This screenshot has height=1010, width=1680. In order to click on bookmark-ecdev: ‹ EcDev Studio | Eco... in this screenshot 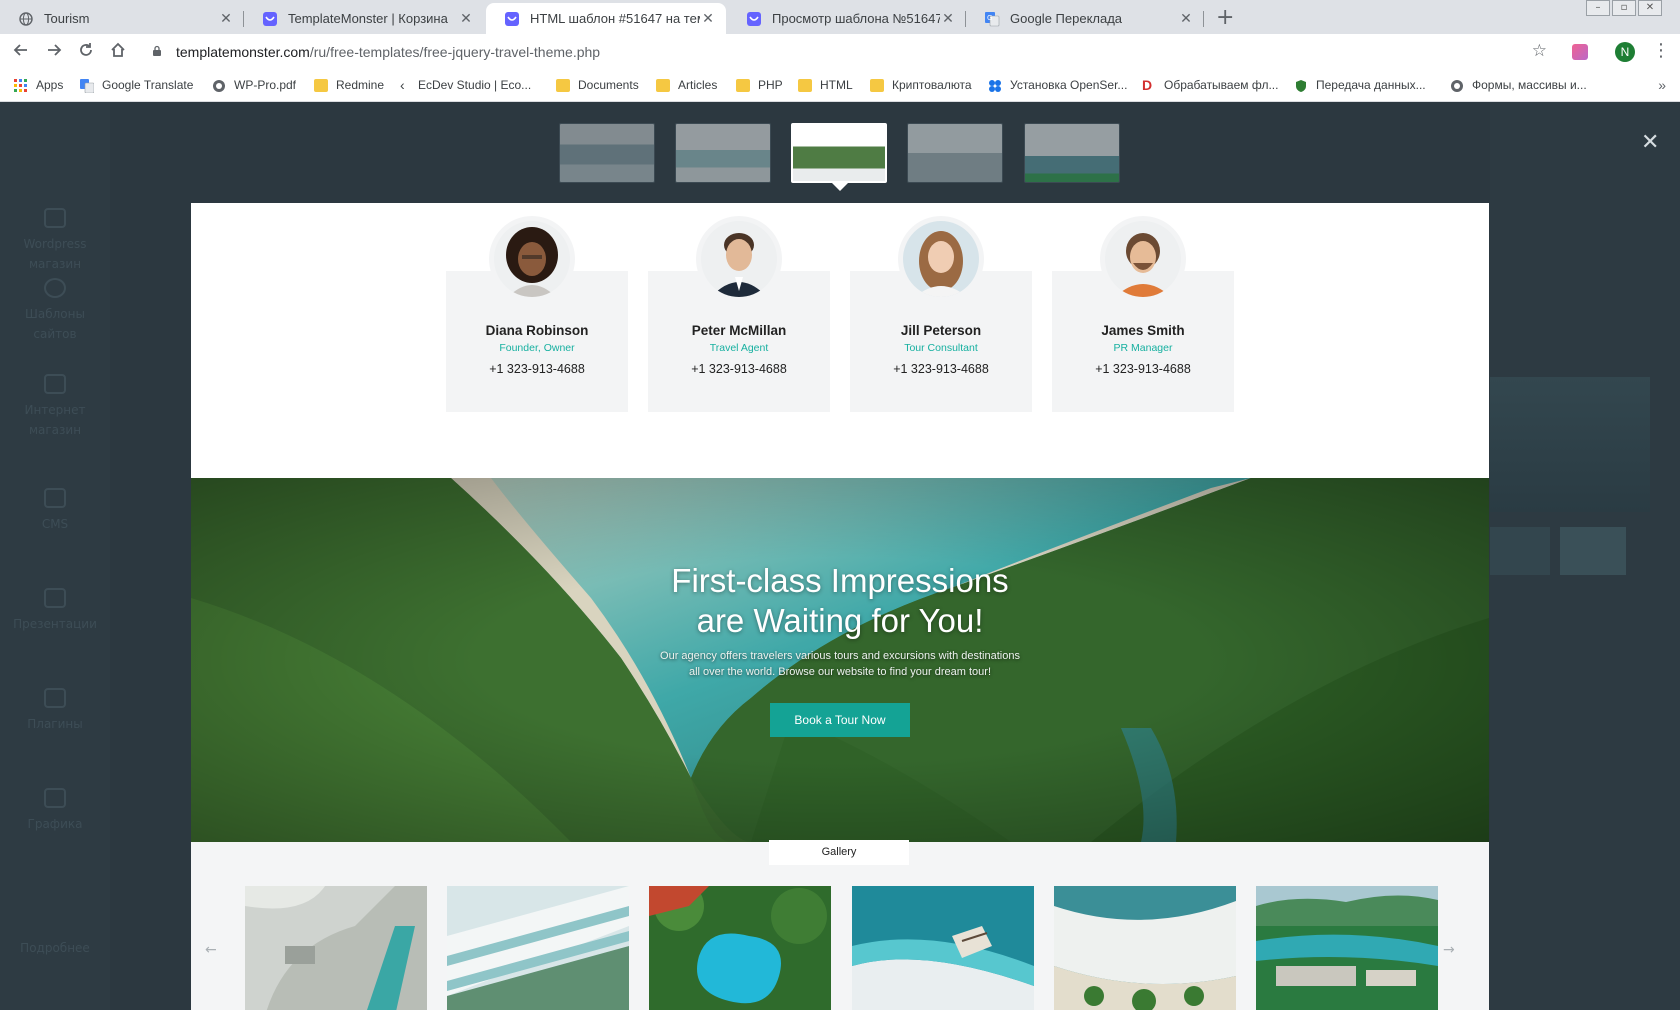, I will do `click(465, 85)`.